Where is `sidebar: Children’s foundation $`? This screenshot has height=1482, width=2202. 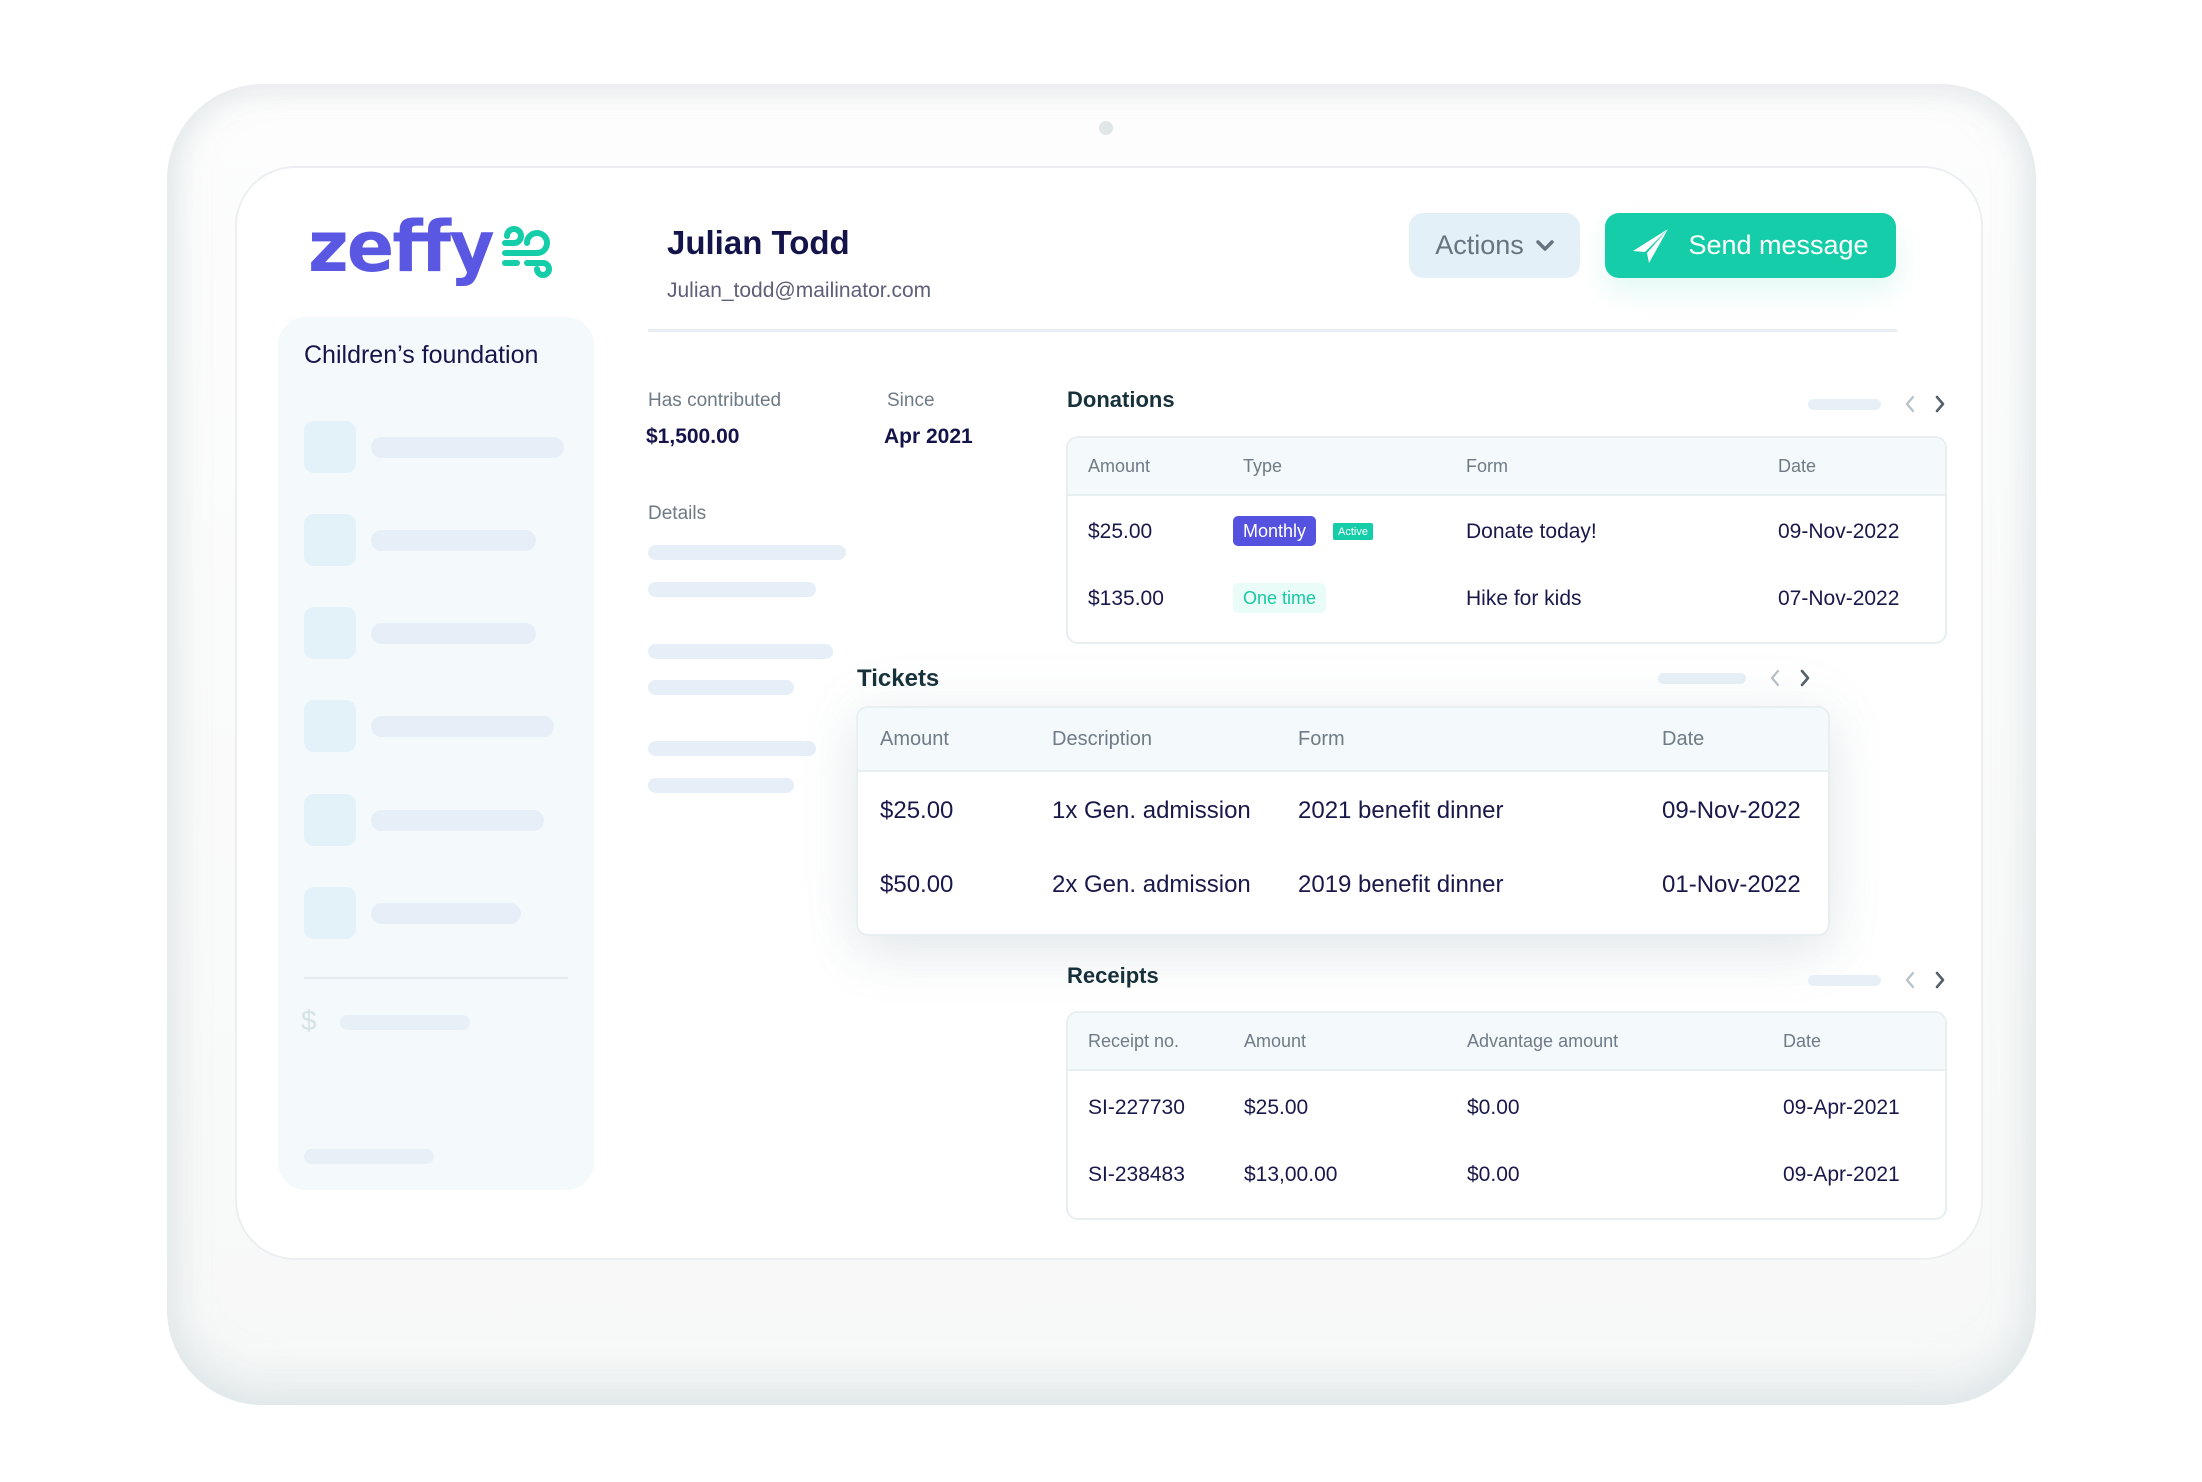 sidebar: Children’s foundation $ is located at coordinates (436, 753).